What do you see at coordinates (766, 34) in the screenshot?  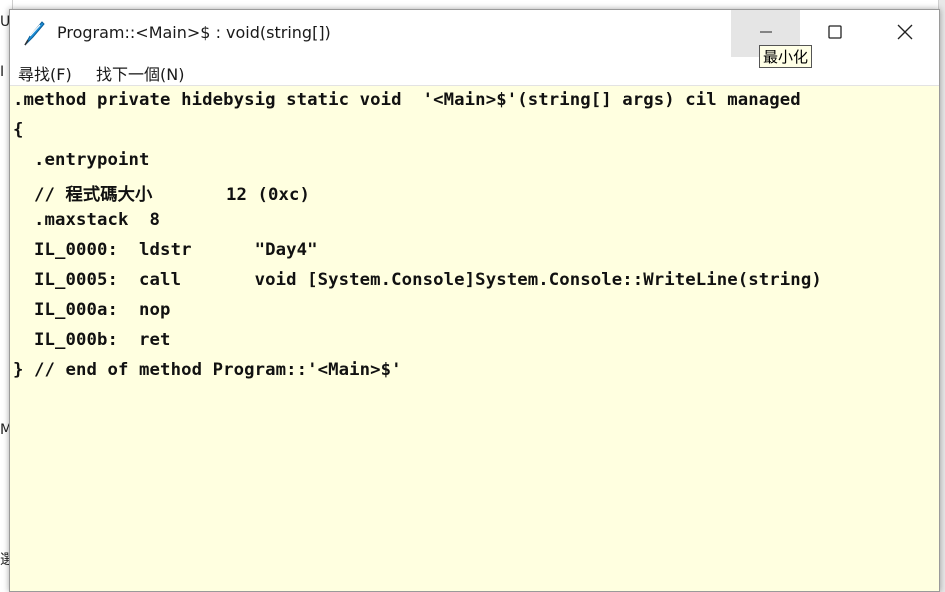 I see `minimize-icon` at bounding box center [766, 34].